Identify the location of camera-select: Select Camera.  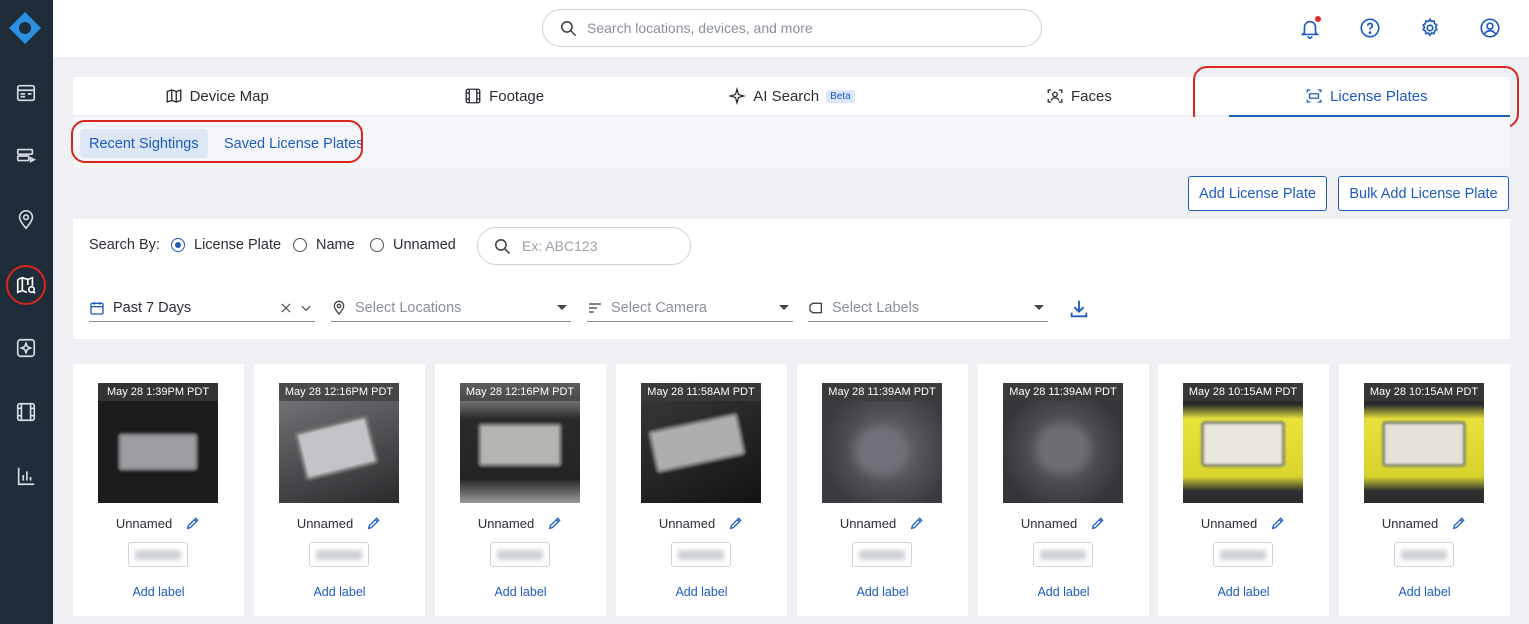
(690, 308).